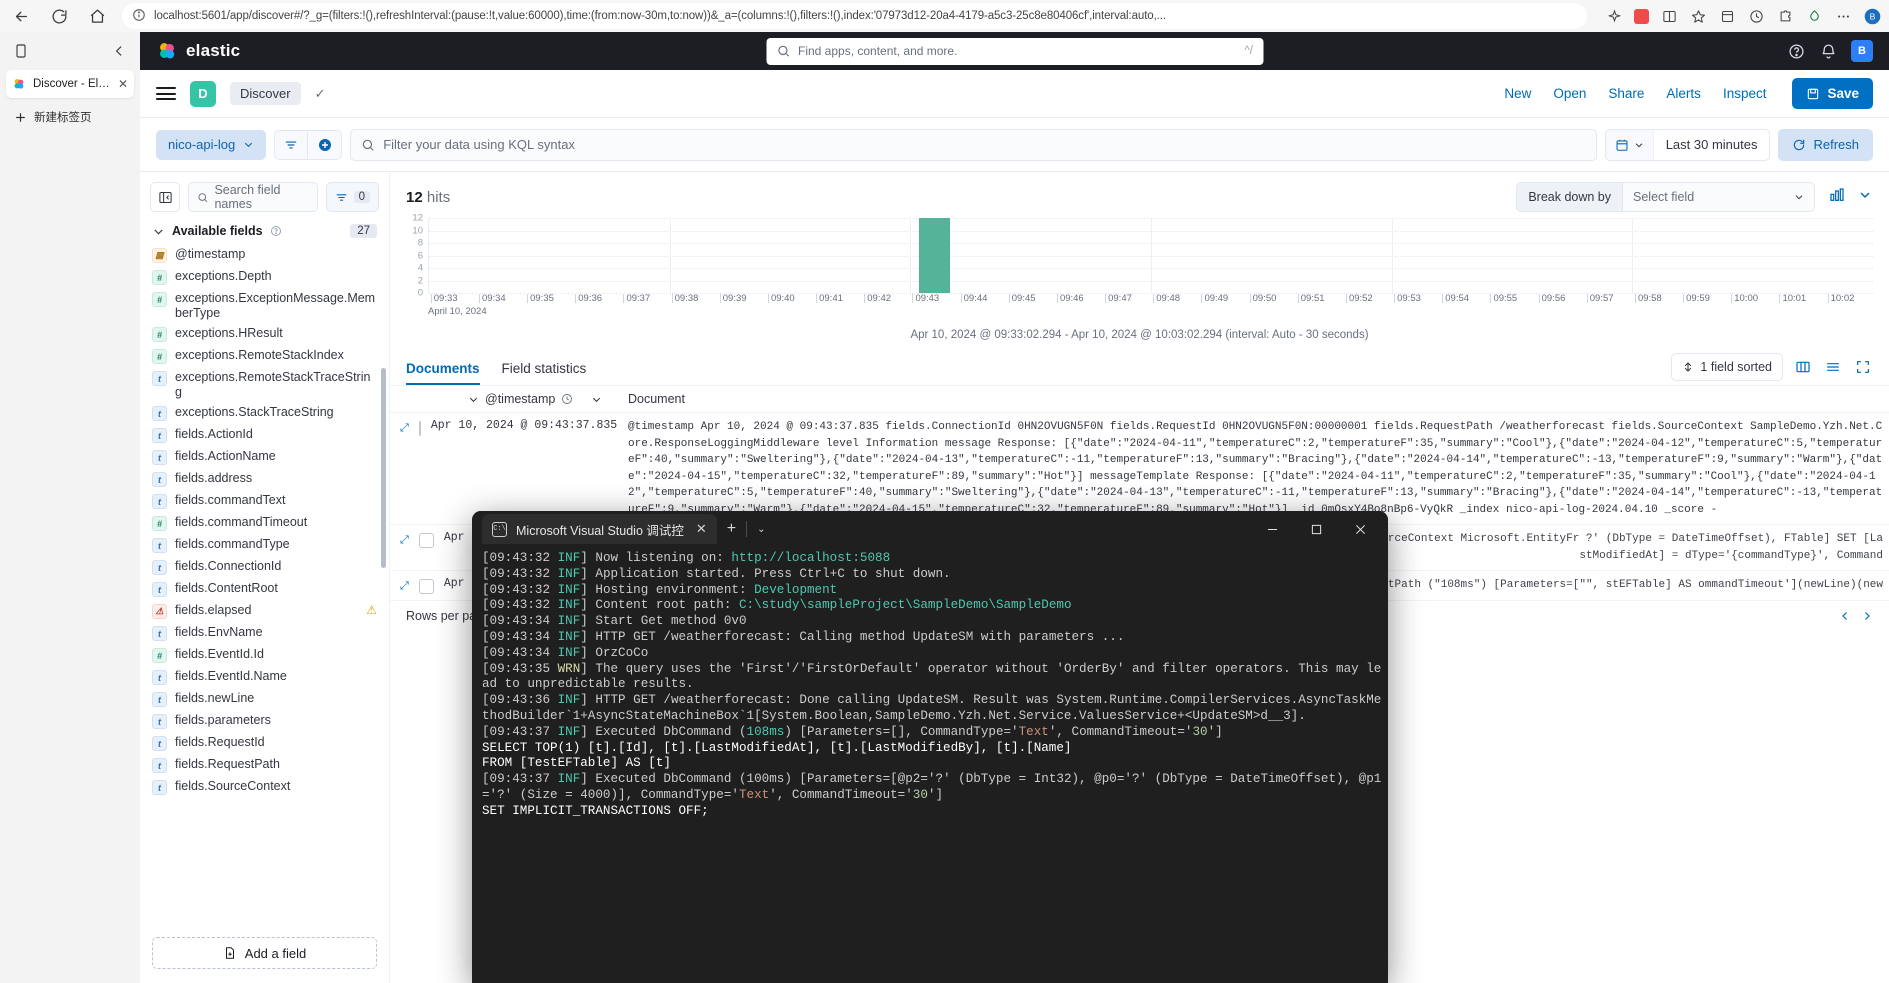  What do you see at coordinates (123, 84) in the screenshot?
I see `close-tab-icon: ✕` at bounding box center [123, 84].